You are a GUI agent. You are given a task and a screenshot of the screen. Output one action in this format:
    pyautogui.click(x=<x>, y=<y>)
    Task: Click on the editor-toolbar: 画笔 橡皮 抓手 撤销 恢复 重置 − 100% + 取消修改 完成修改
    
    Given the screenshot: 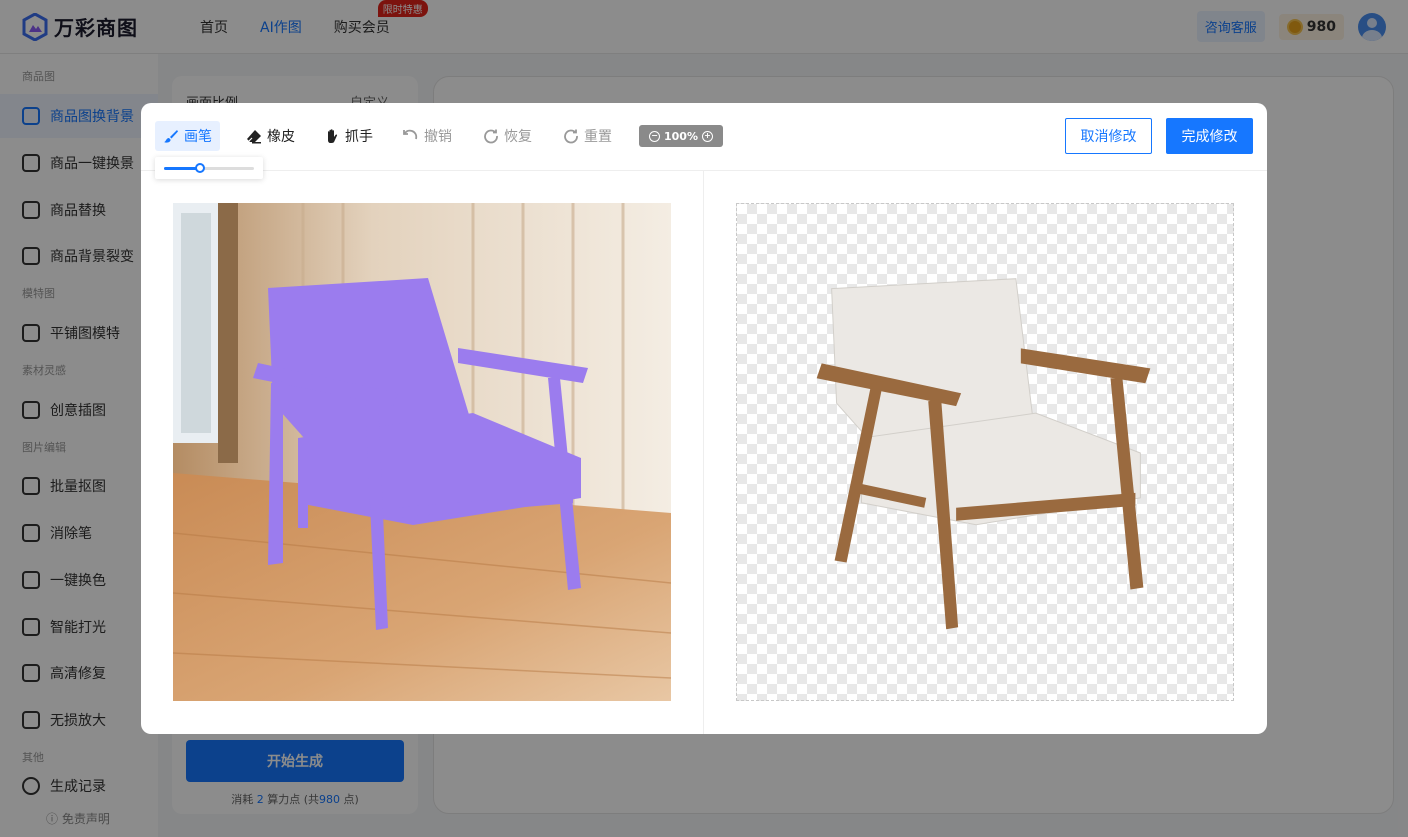 What is the action you would take?
    pyautogui.click(x=704, y=137)
    